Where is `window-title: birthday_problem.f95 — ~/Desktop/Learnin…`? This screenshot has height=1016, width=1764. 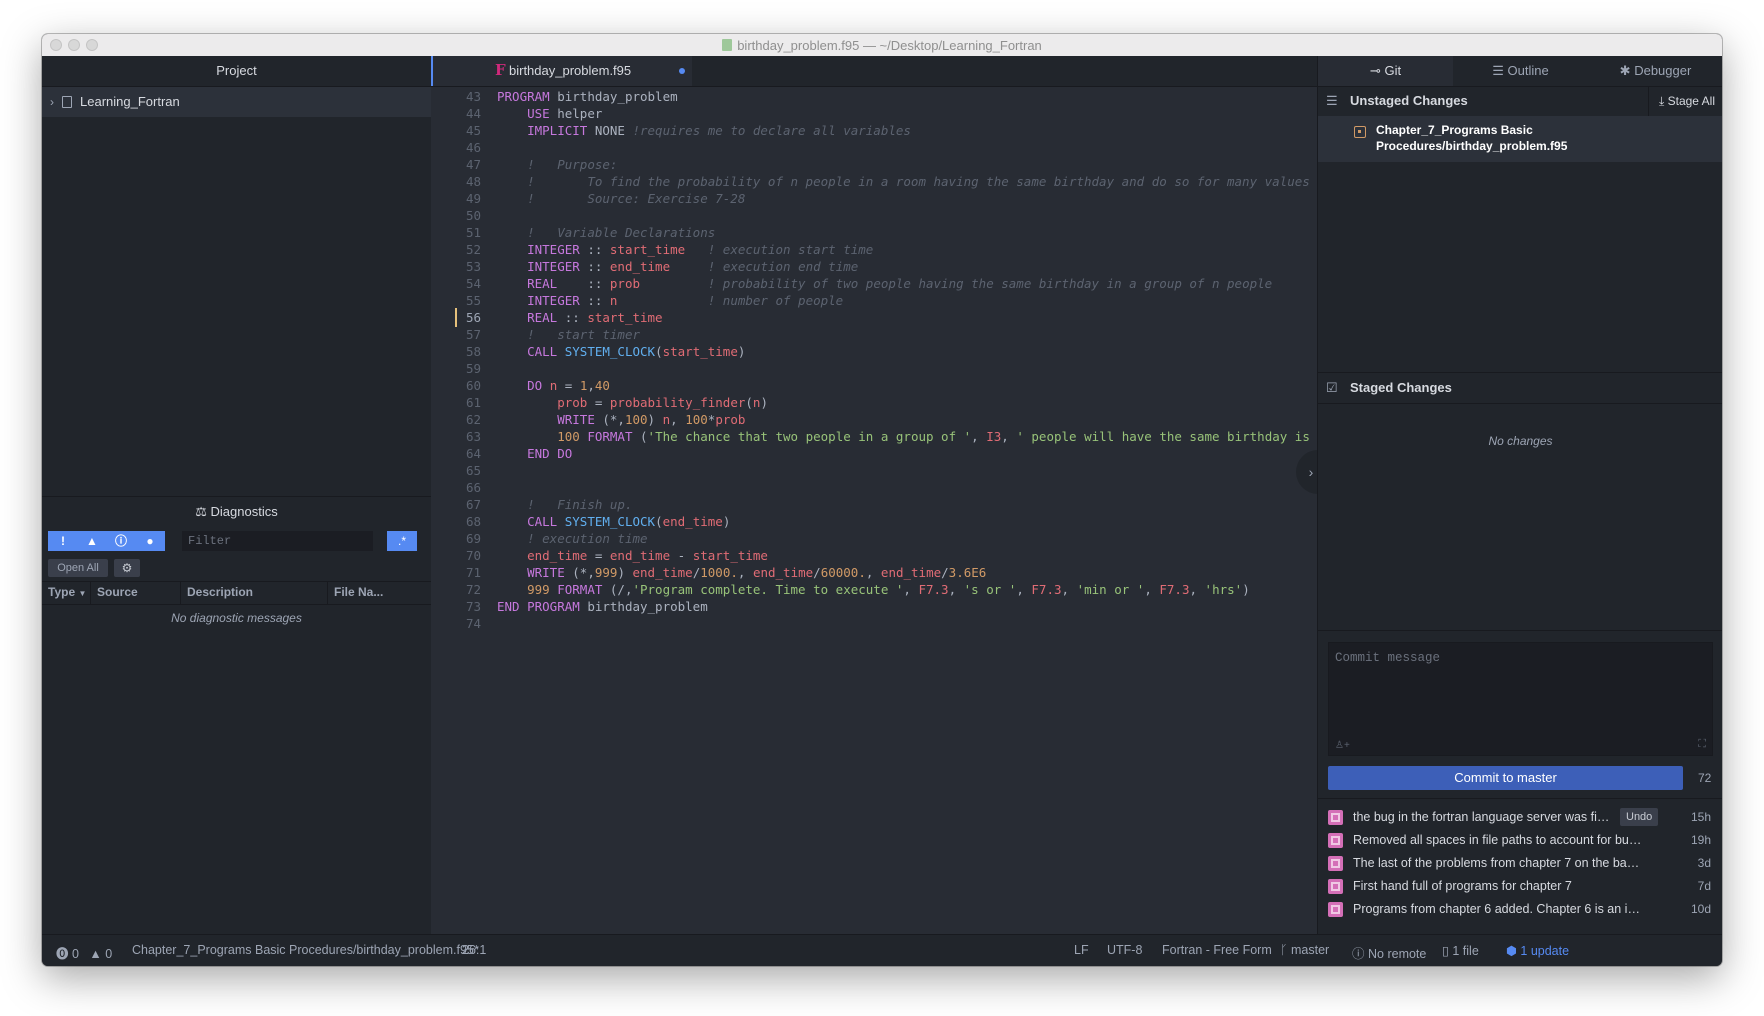 window-title: birthday_problem.f95 — ~/Desktop/Learnin… is located at coordinates (882, 45).